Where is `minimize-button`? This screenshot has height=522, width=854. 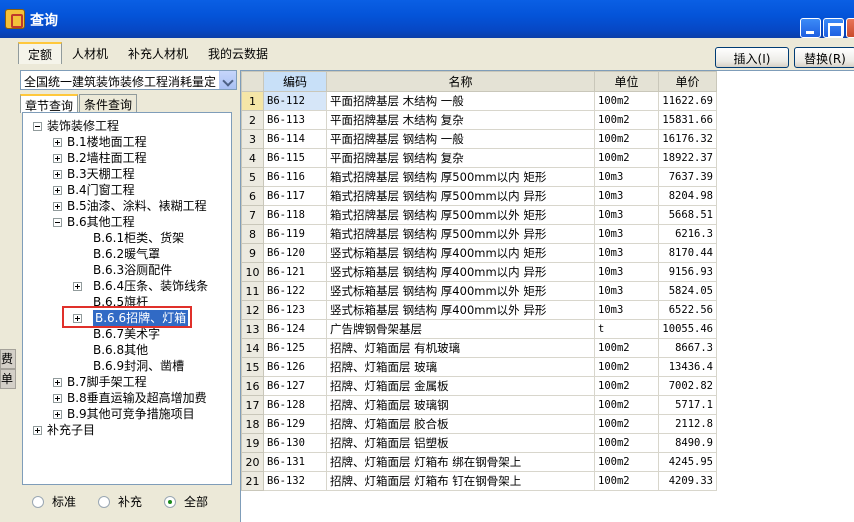 minimize-button is located at coordinates (810, 28).